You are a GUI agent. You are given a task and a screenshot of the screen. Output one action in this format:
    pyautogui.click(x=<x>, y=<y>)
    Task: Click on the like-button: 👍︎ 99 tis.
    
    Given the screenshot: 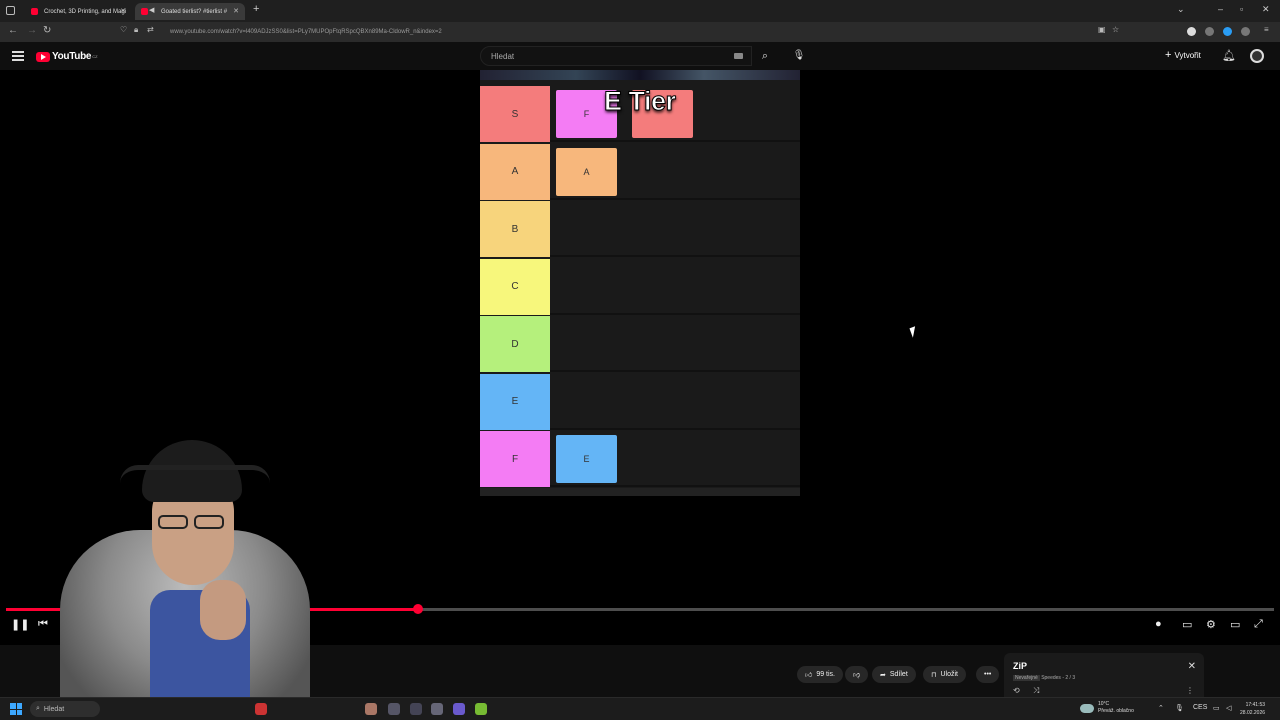 What is the action you would take?
    pyautogui.click(x=820, y=674)
    